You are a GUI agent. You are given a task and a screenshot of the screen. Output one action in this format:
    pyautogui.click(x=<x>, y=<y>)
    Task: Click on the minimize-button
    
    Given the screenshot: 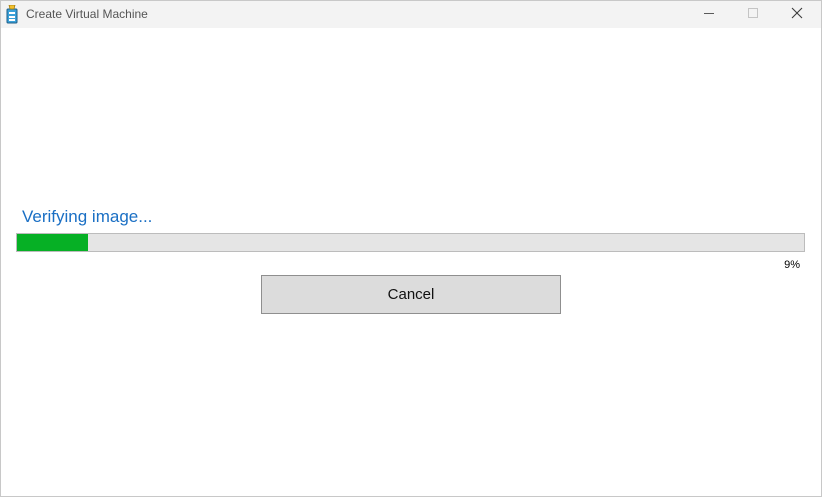 What is the action you would take?
    pyautogui.click(x=709, y=14)
    